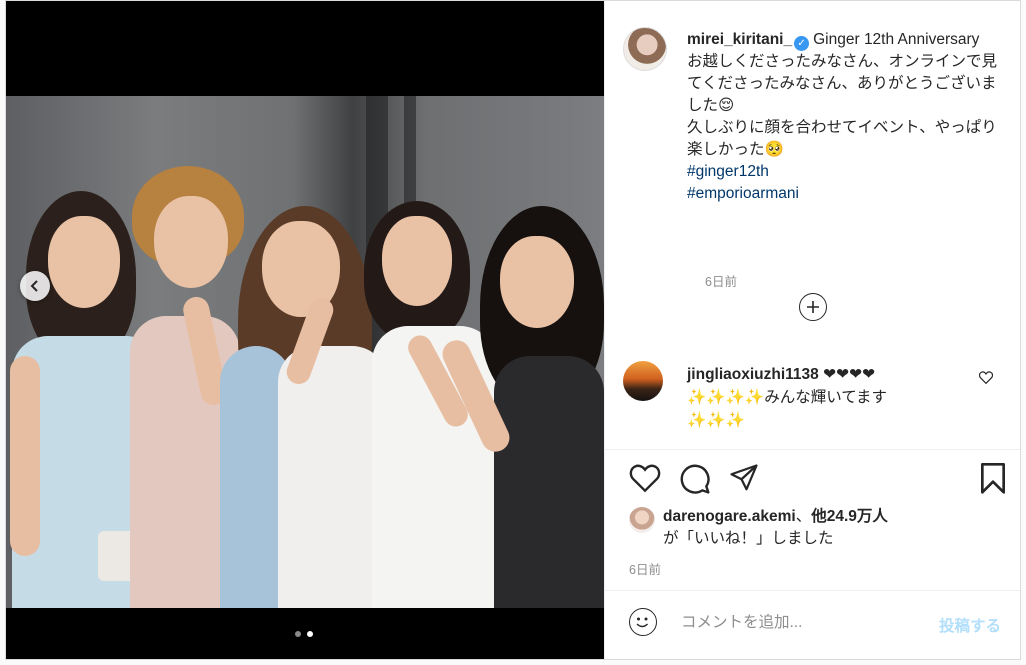 Image resolution: width=1026 pixels, height=665 pixels. Describe the element at coordinates (812, 449) in the screenshot. I see `divider` at that location.